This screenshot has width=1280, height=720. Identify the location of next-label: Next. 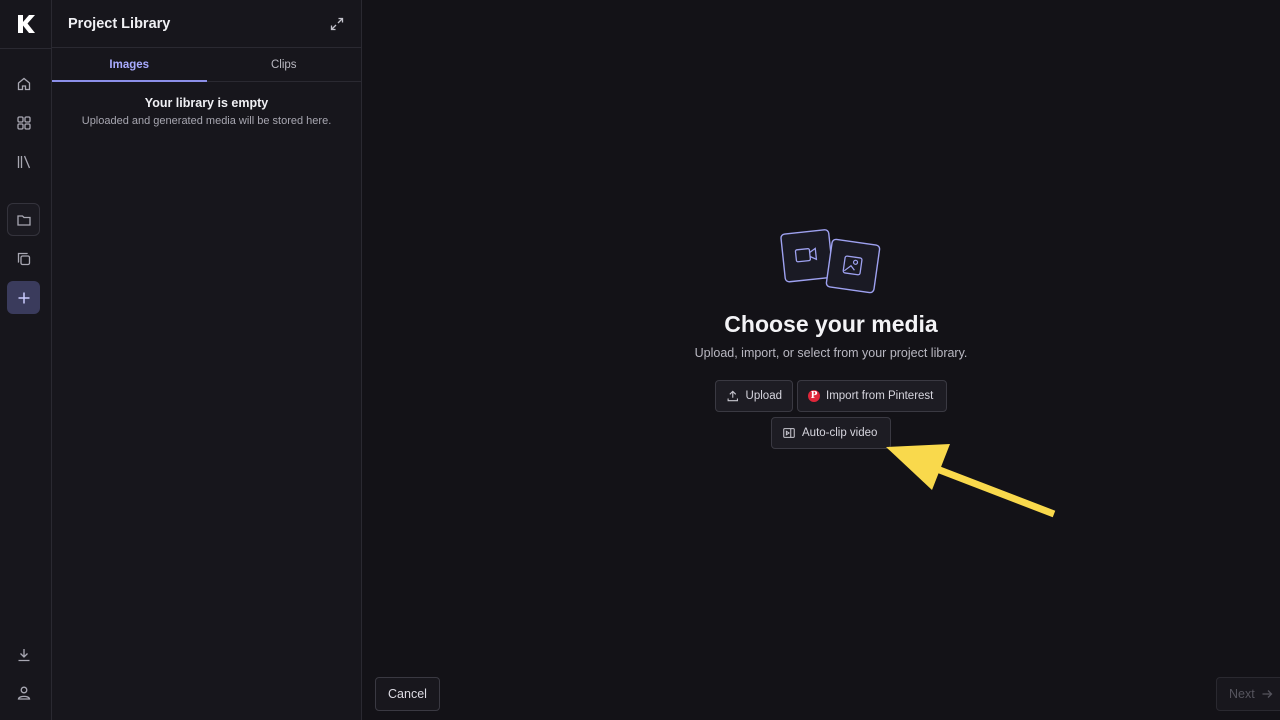
(1242, 694).